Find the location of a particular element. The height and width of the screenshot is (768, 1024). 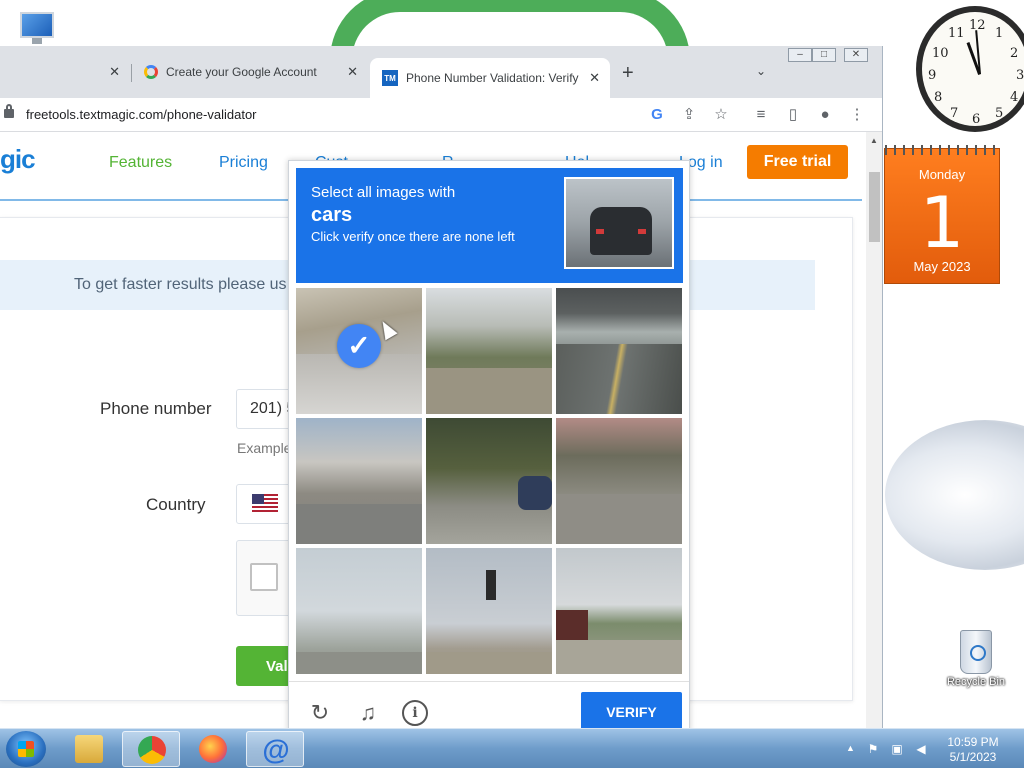

volume-icon: ◀ is located at coordinates (921, 749).